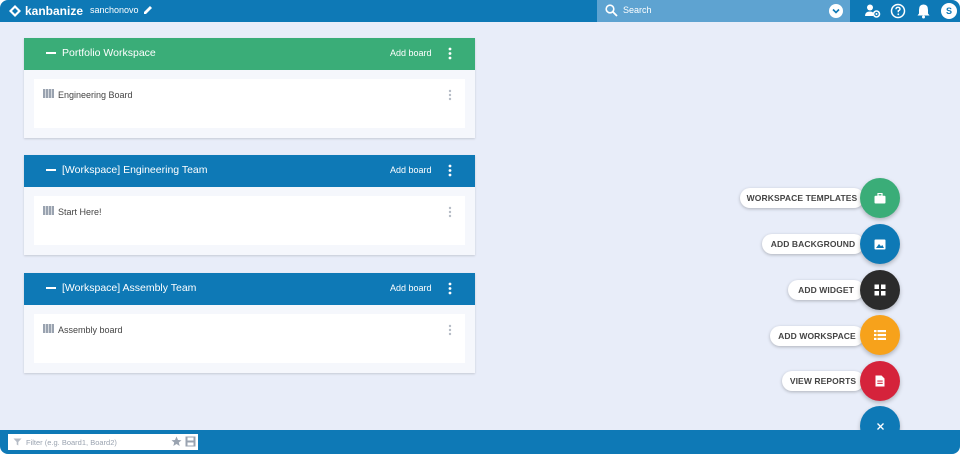 Image resolution: width=960 pixels, height=454 pixels. I want to click on pencil-icon, so click(148, 10).